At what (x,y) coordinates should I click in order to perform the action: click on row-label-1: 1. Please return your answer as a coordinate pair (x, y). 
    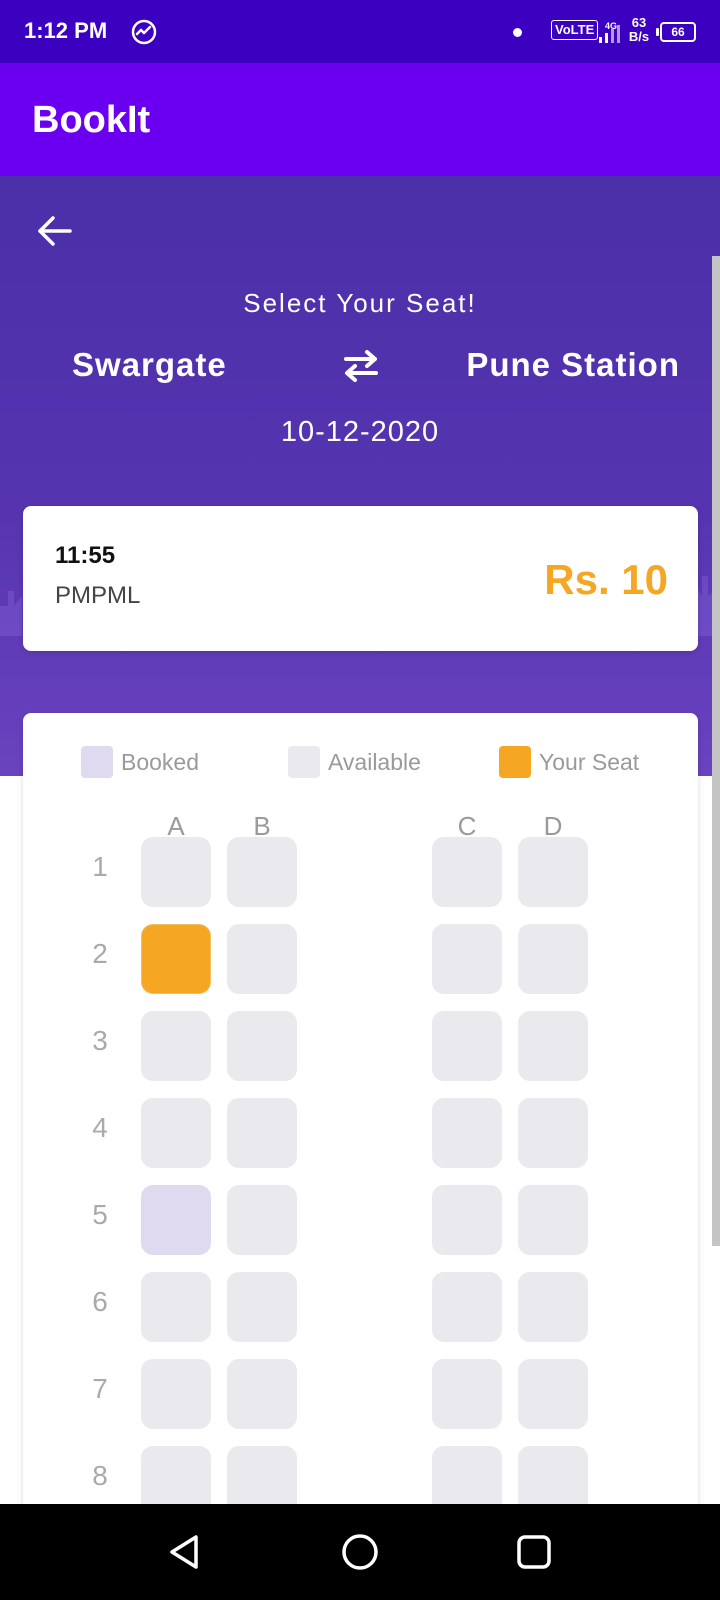
    Looking at the image, I should click on (100, 866).